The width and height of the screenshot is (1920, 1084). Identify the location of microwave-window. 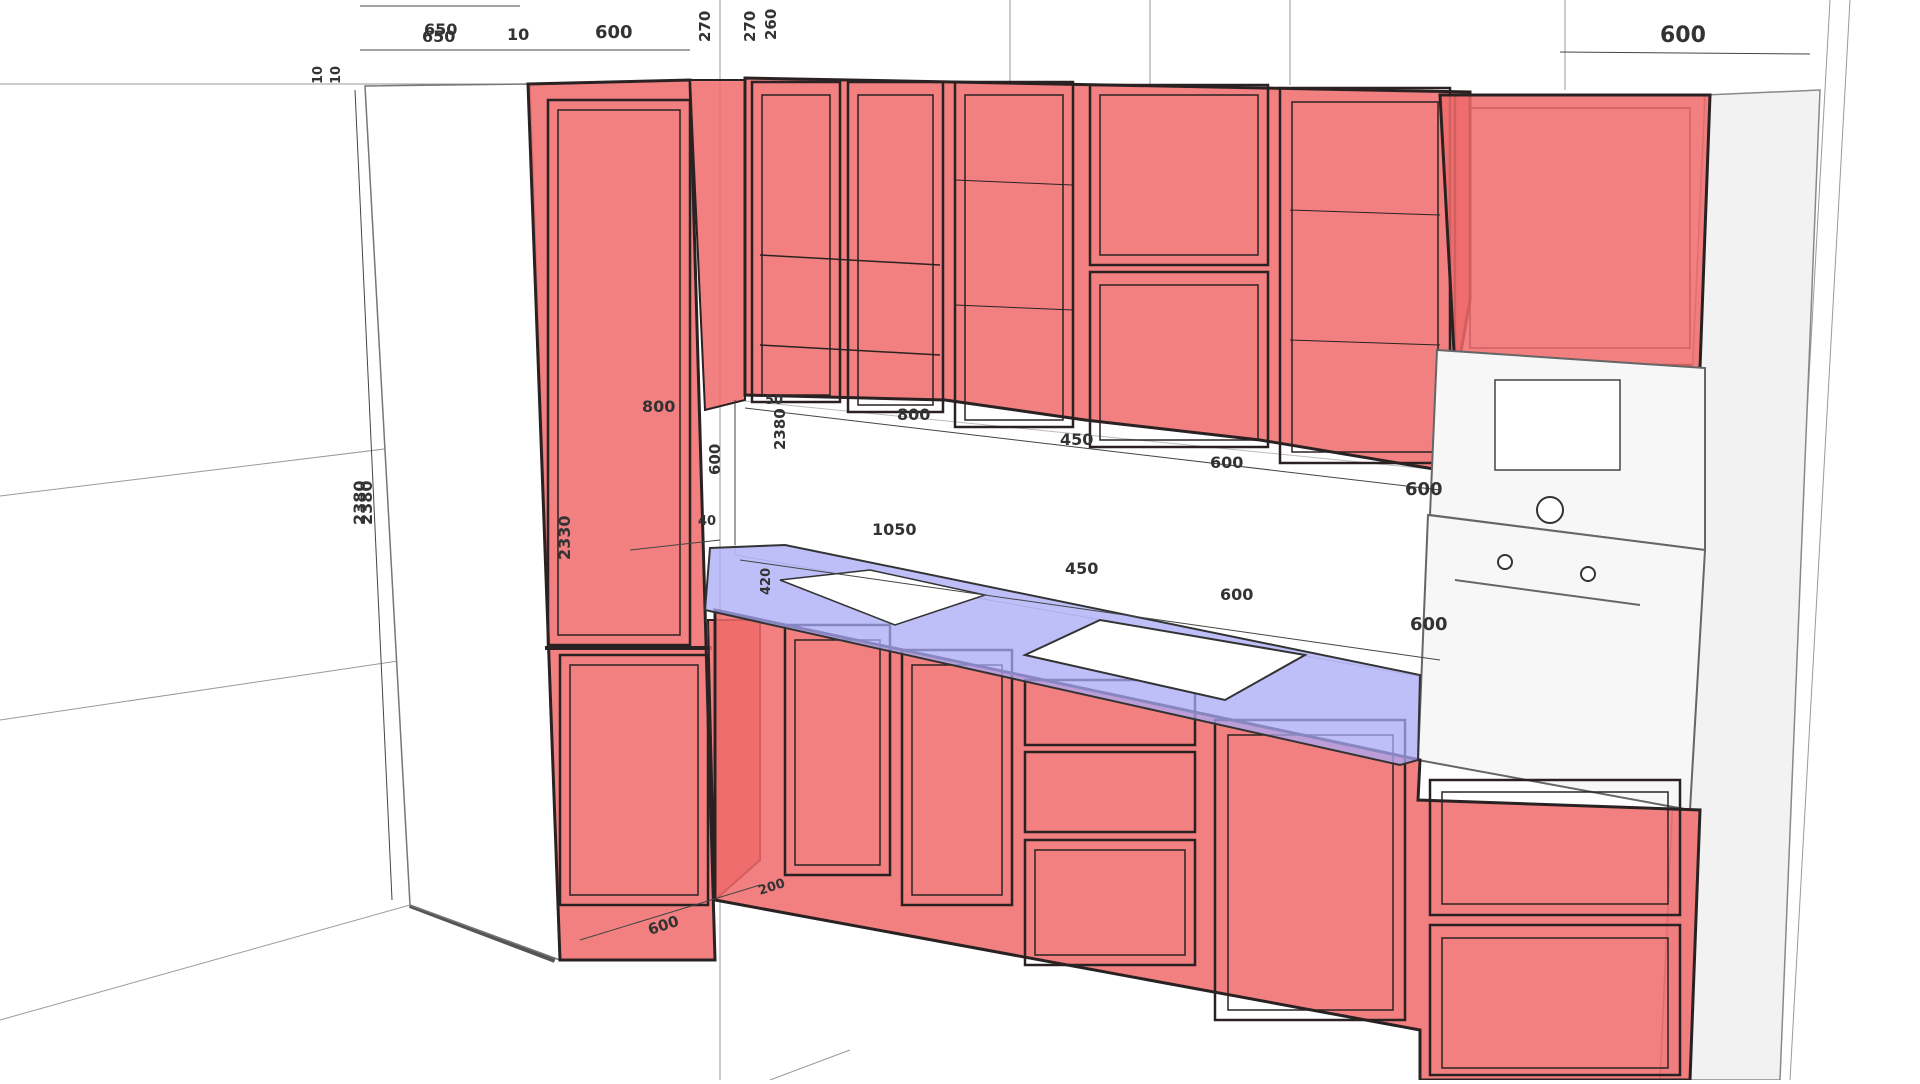
(1557, 425).